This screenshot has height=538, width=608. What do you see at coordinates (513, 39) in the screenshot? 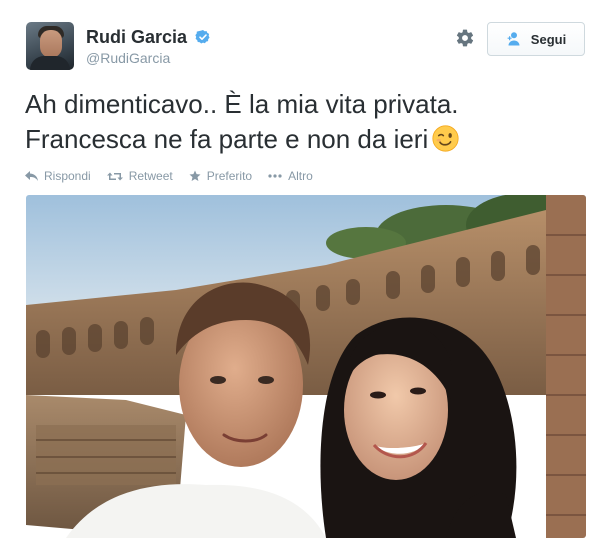
I see `add-user-icon` at bounding box center [513, 39].